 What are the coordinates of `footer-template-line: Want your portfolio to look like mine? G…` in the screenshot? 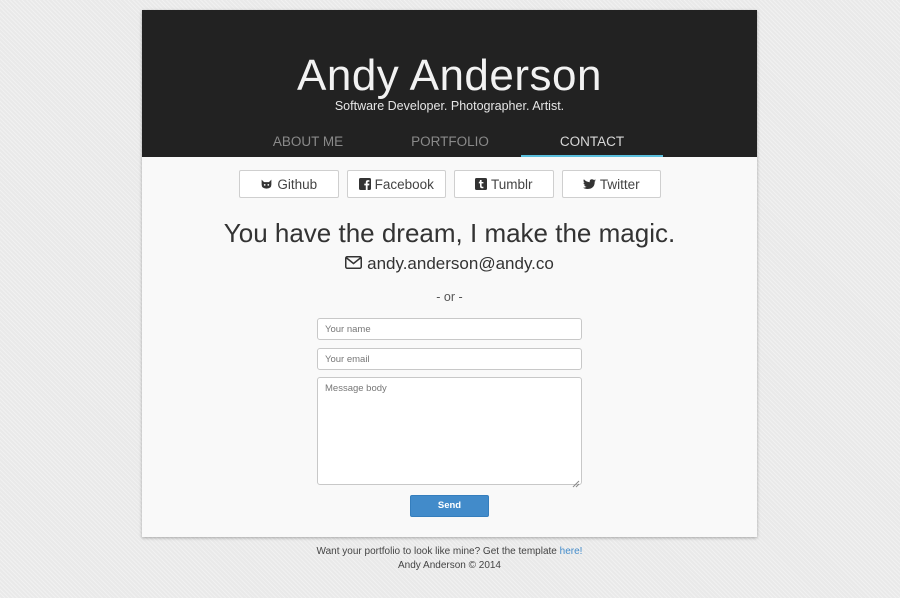 It's located at (449, 552).